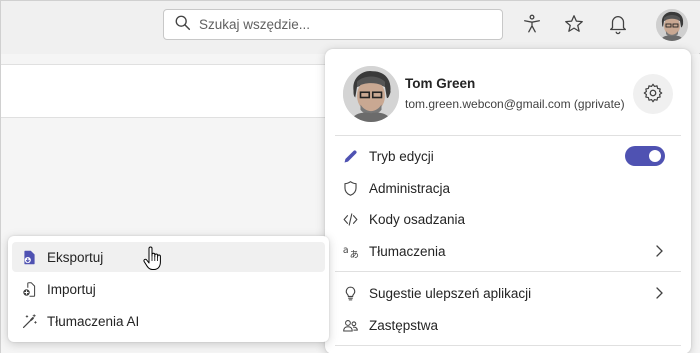  I want to click on document-export-icon, so click(29, 257).